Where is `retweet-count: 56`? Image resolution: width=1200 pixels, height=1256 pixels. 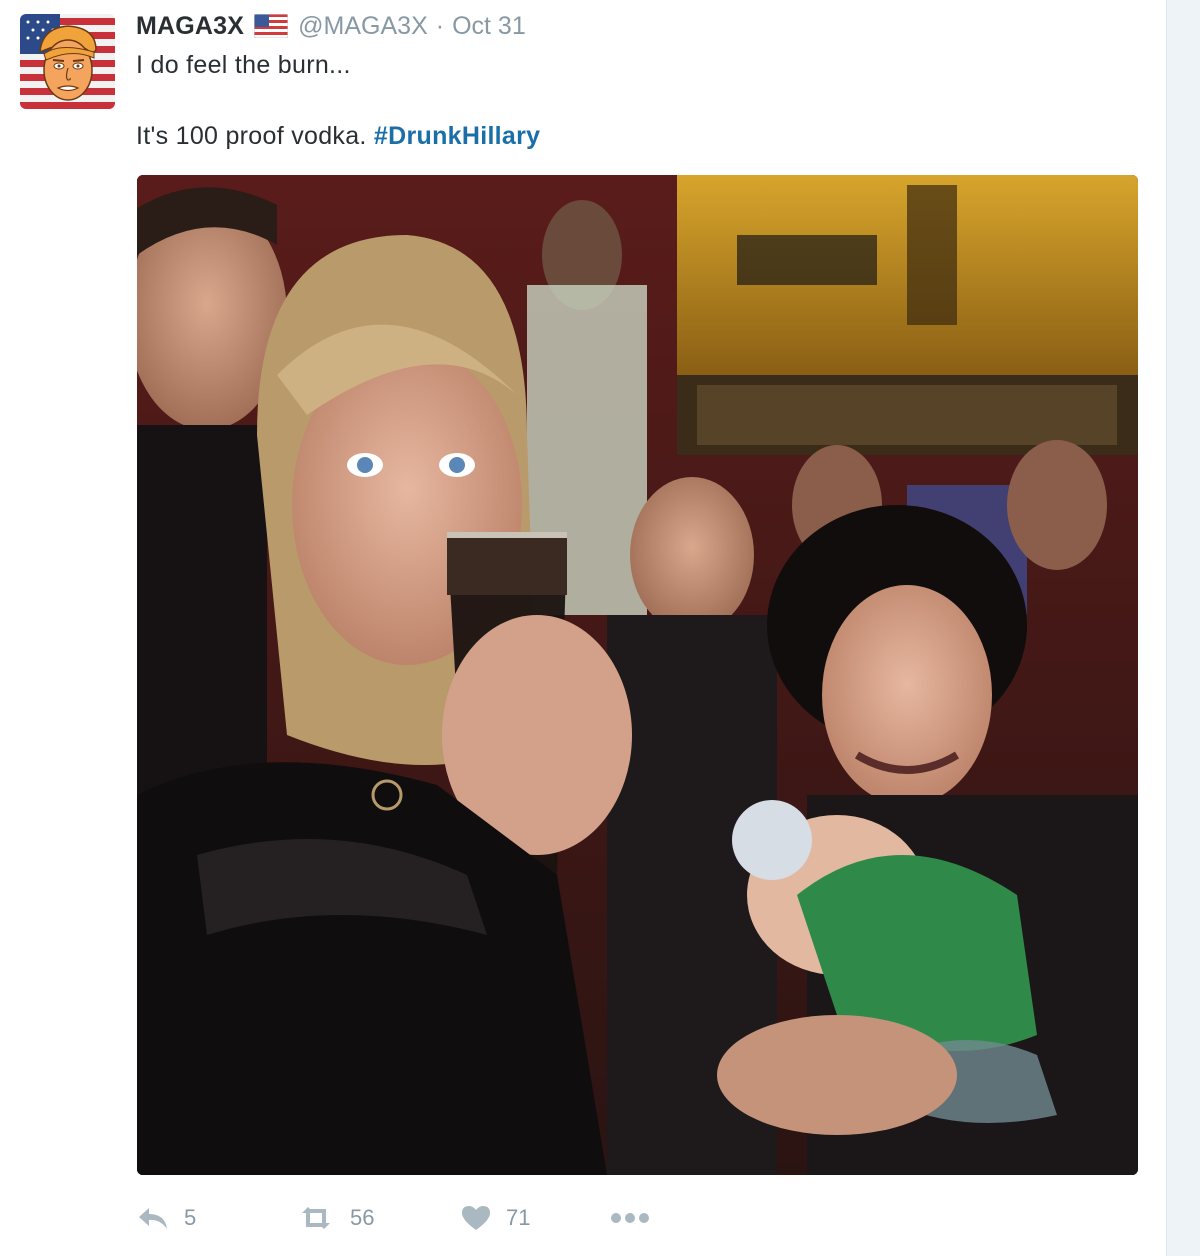 retweet-count: 56 is located at coordinates (362, 1217).